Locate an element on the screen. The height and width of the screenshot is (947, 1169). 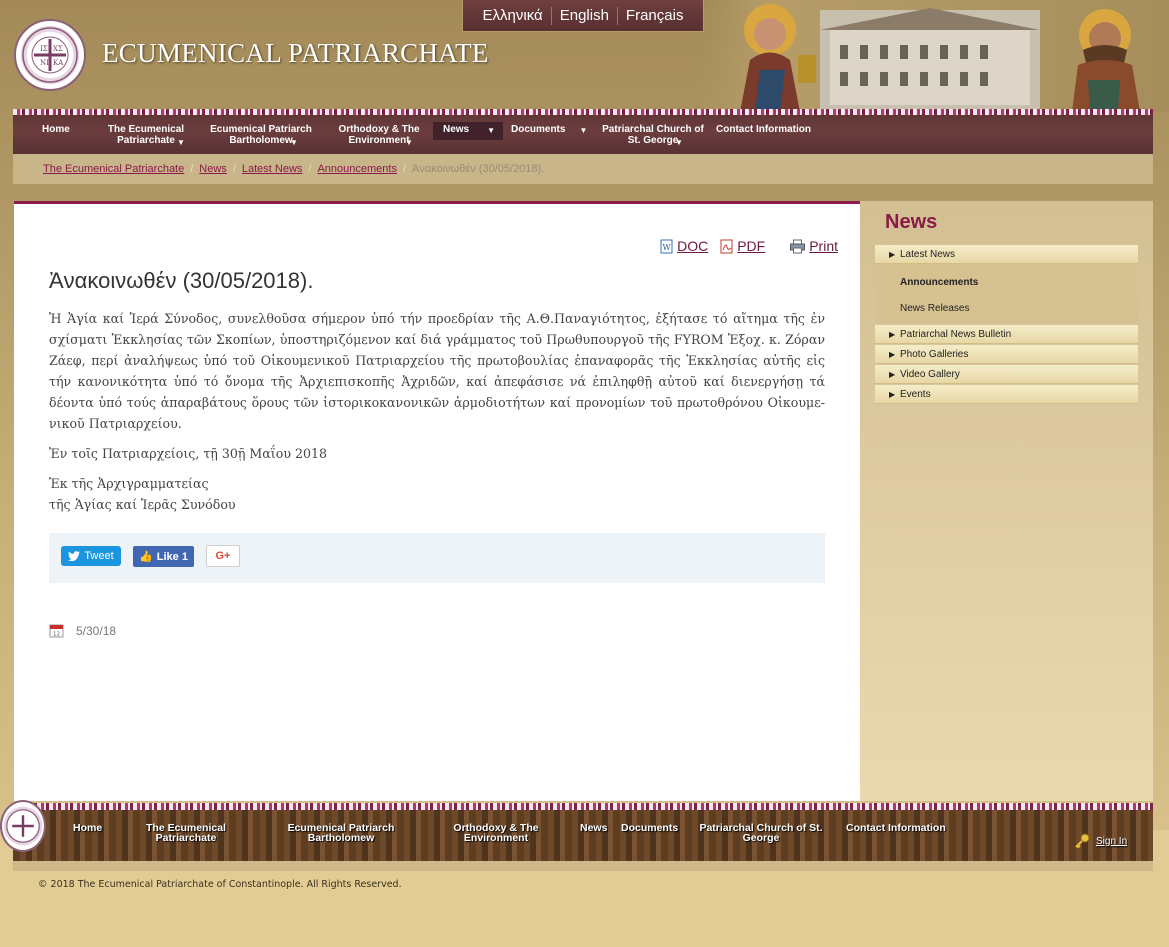
nav-item-news: News ▼ is located at coordinates (468, 131).